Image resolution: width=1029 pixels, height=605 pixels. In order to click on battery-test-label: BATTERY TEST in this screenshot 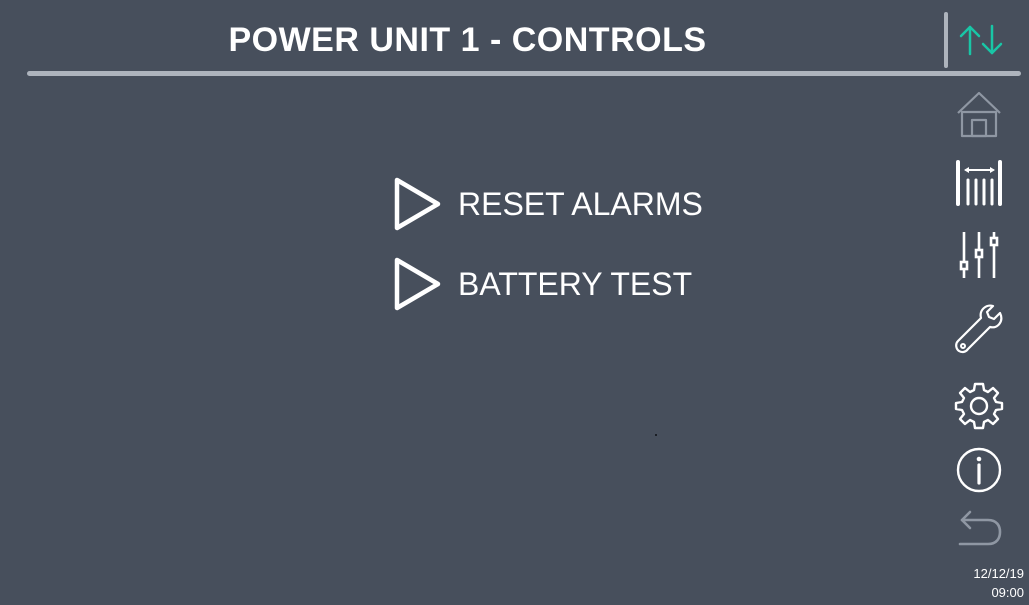, I will do `click(575, 284)`.